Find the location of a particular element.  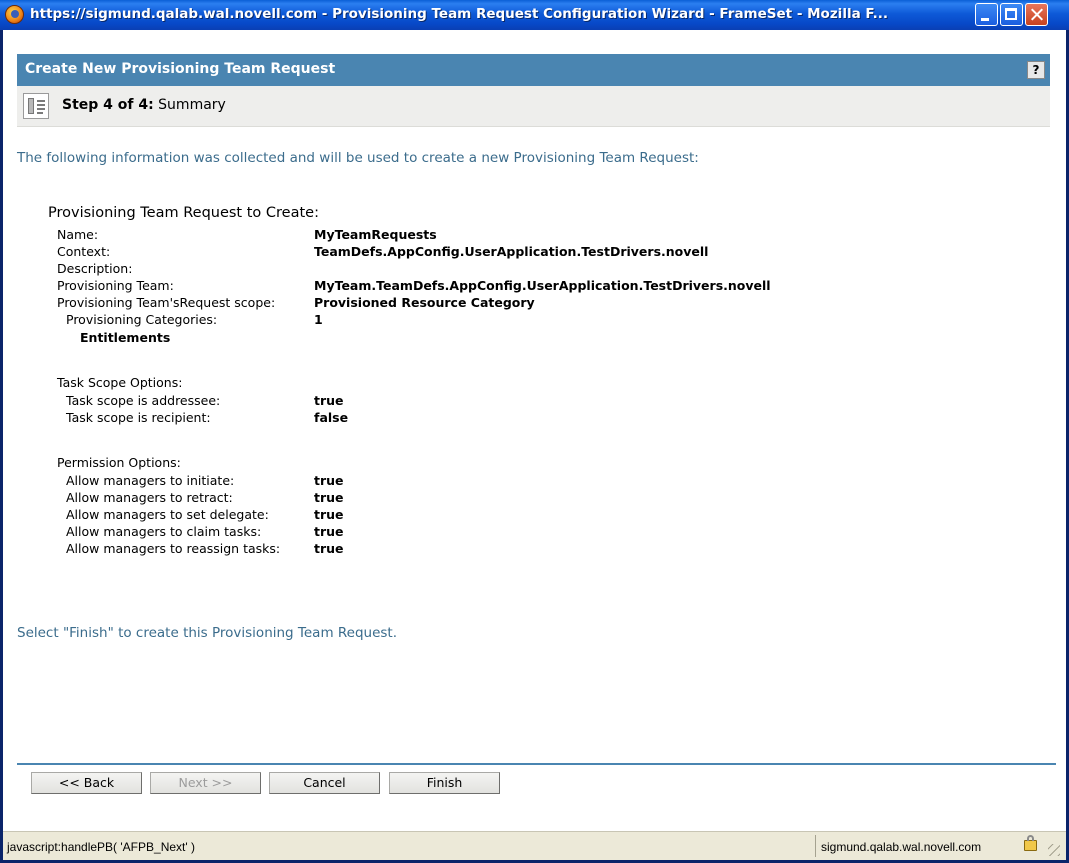

next-button: Next >> is located at coordinates (205, 783).